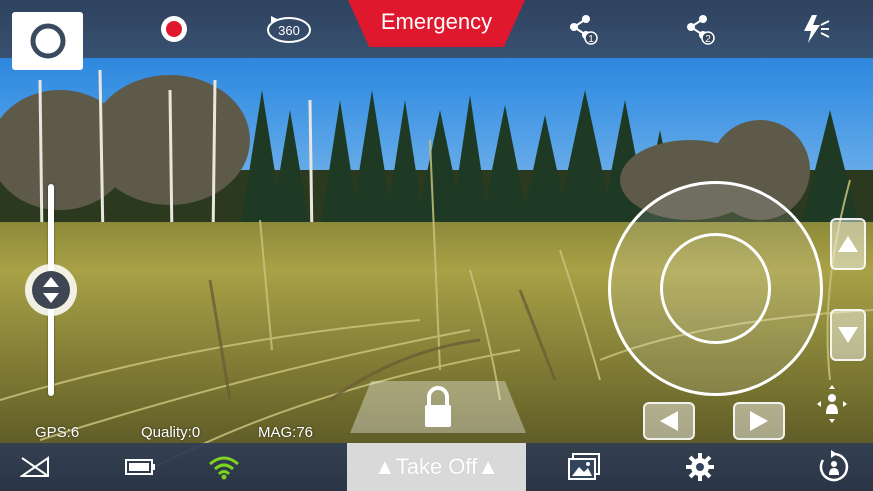 This screenshot has width=873, height=491. What do you see at coordinates (591, 39) in the screenshot?
I see `share-1-label: 1` at bounding box center [591, 39].